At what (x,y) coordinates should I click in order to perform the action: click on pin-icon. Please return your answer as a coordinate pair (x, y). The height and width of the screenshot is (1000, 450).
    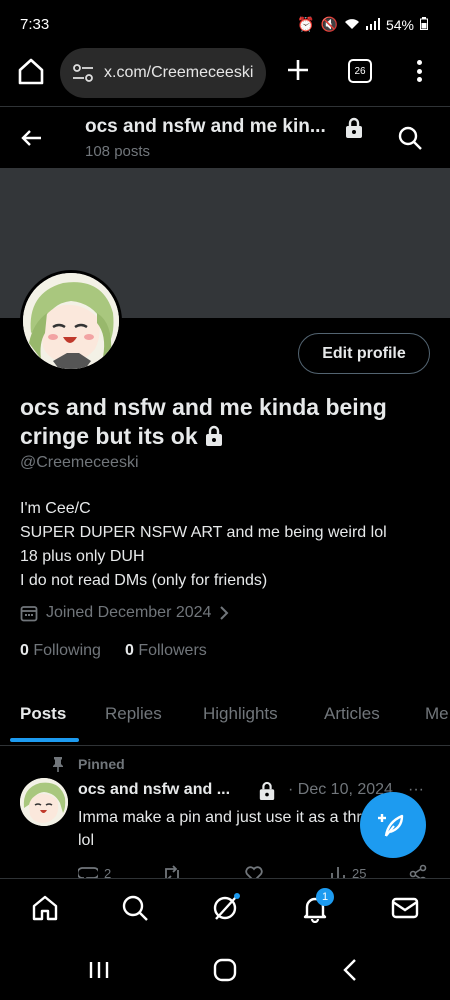
    Looking at the image, I should click on (58, 764).